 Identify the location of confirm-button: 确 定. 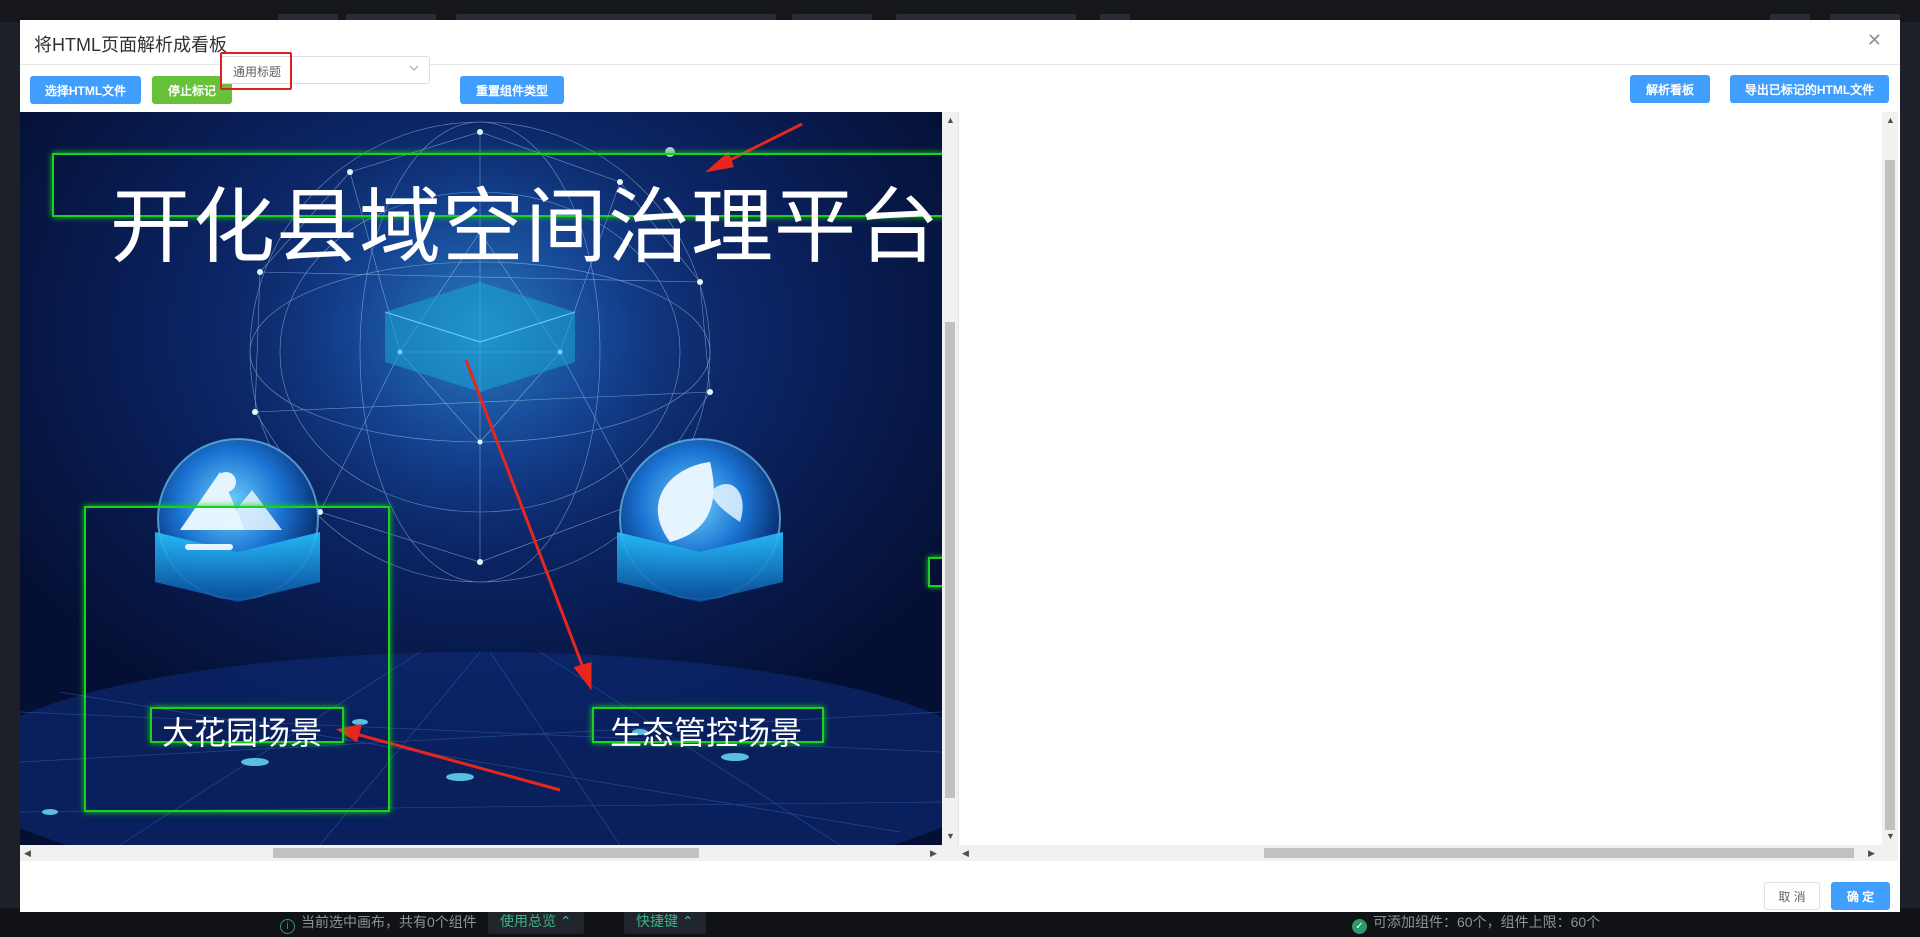
(1860, 896).